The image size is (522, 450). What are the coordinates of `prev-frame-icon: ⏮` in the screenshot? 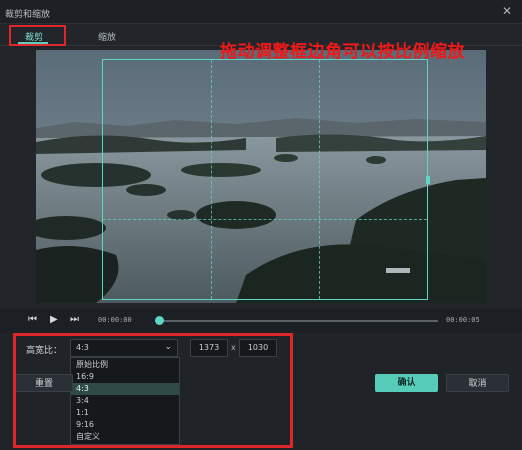 It's located at (32, 319).